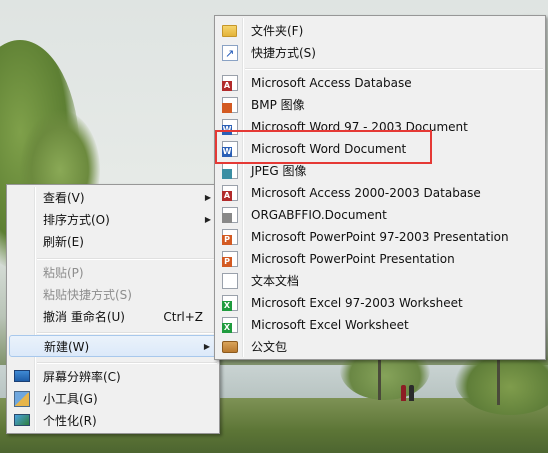 The width and height of the screenshot is (548, 453). I want to click on annotation-highlight-box, so click(323, 147).